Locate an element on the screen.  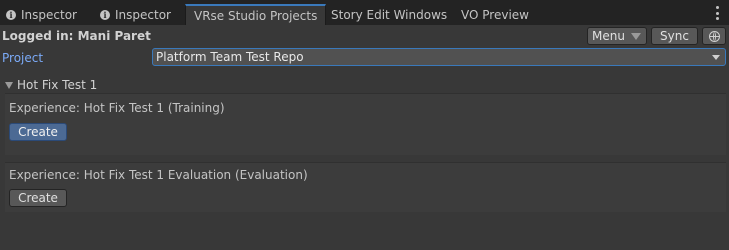
tab-label: Story Edit Windows is located at coordinates (389, 14).